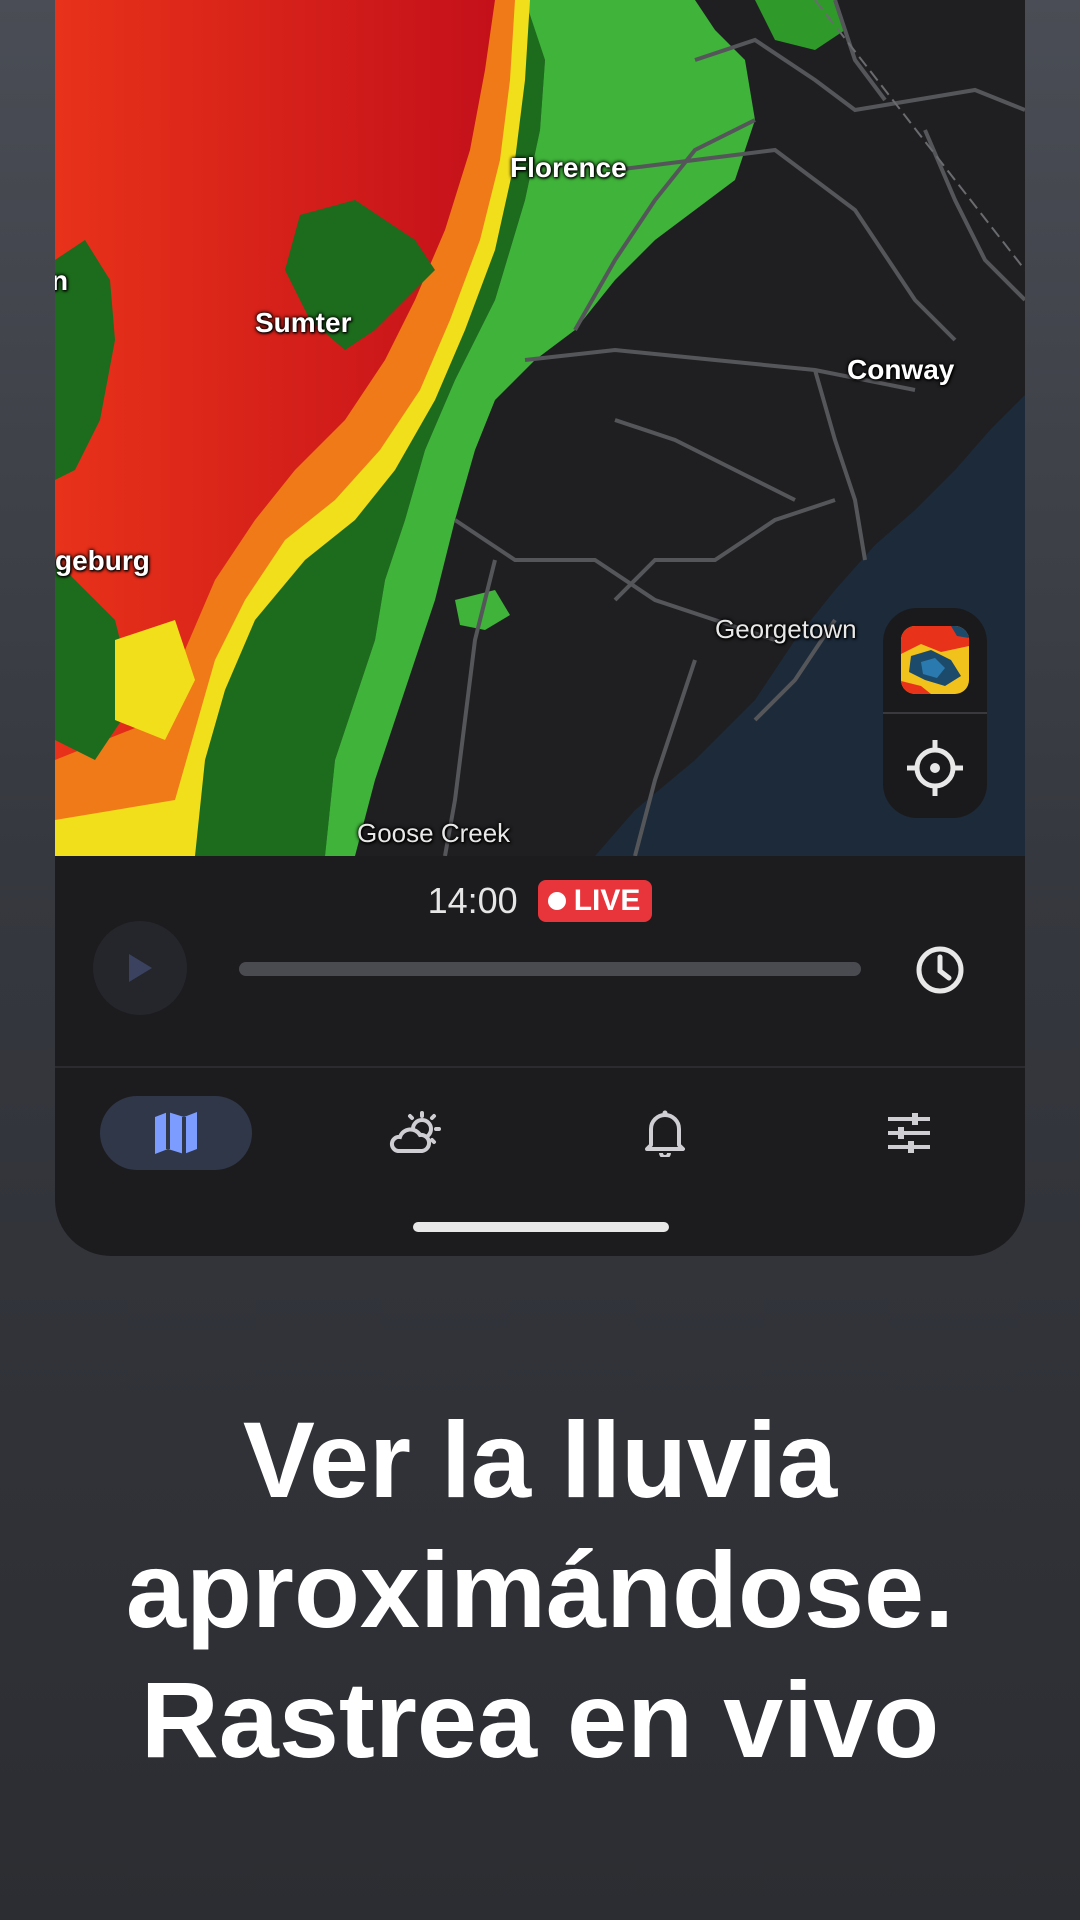 The width and height of the screenshot is (1080, 1920). Describe the element at coordinates (303, 322) in the screenshot. I see `city-label-sumter: Sumter` at that location.